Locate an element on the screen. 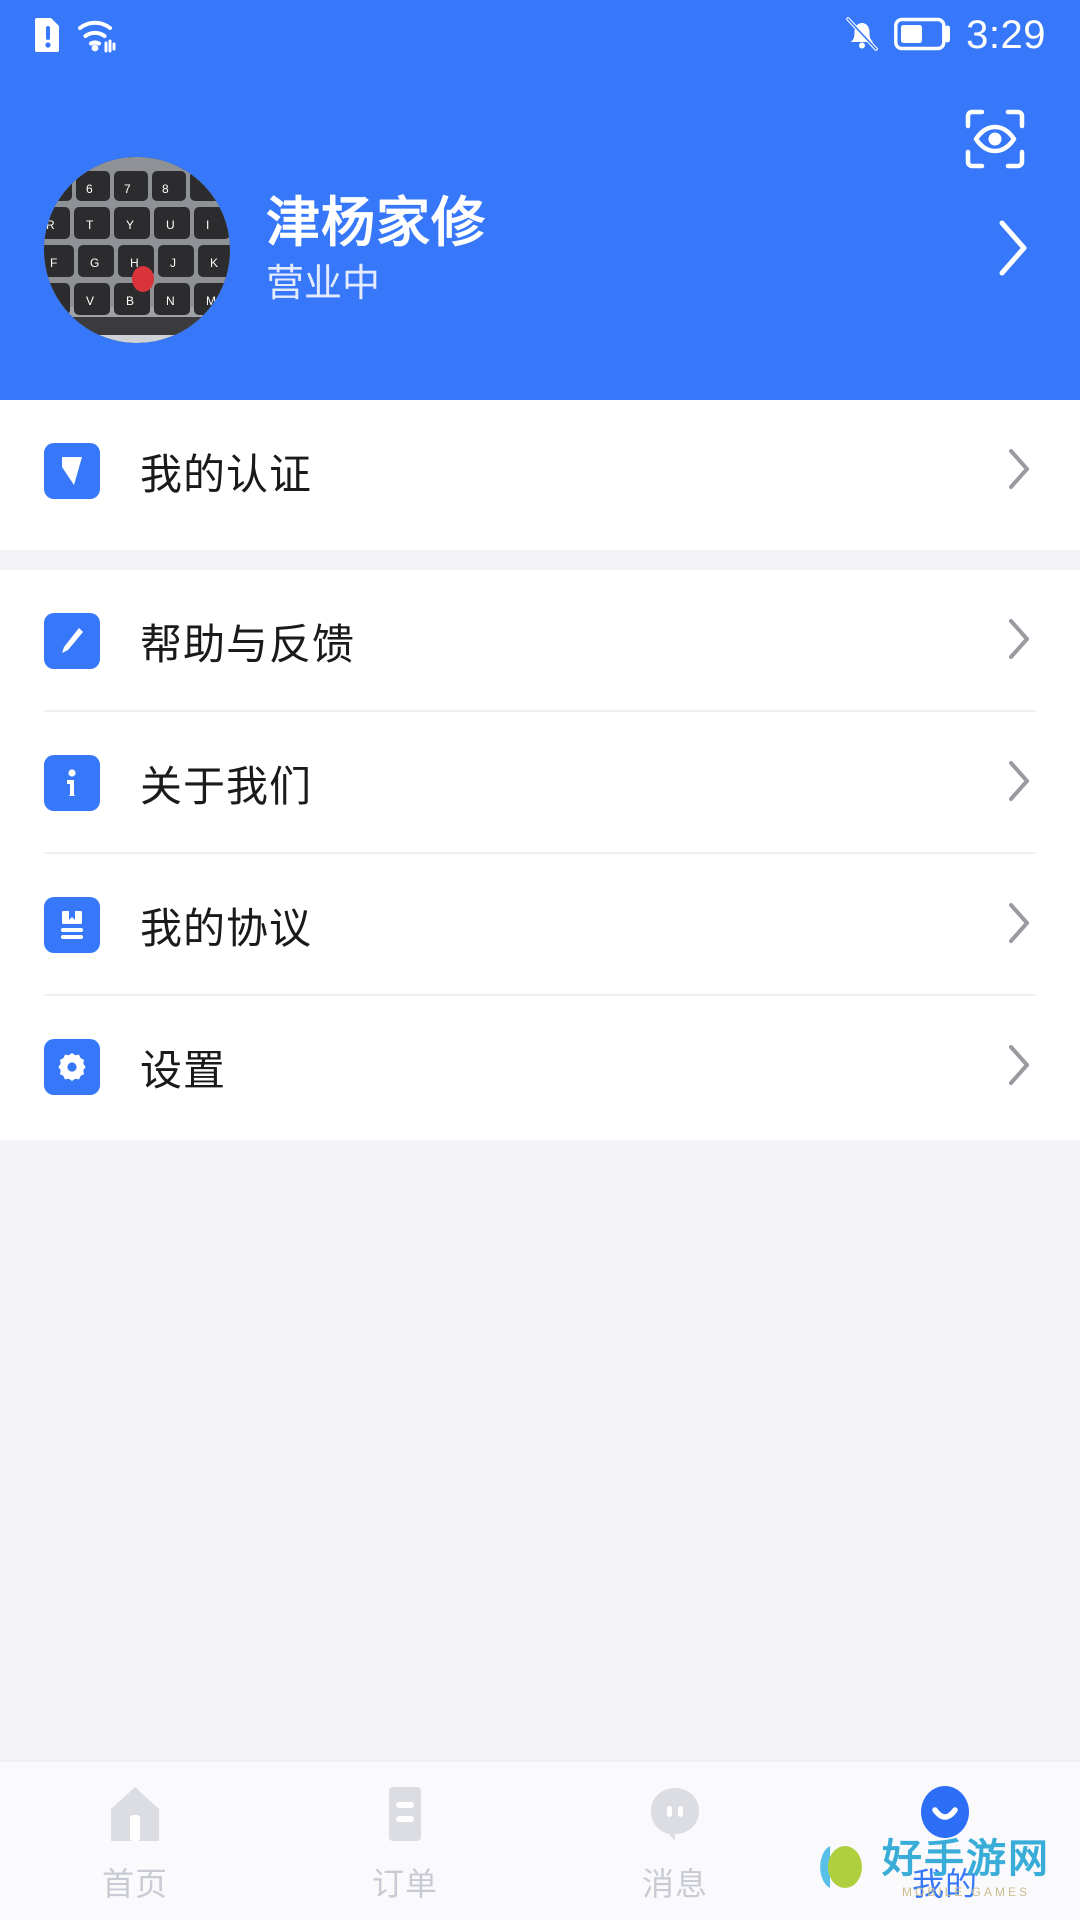 The height and width of the screenshot is (1920, 1080). shop-status: 营业中 is located at coordinates (323, 284).